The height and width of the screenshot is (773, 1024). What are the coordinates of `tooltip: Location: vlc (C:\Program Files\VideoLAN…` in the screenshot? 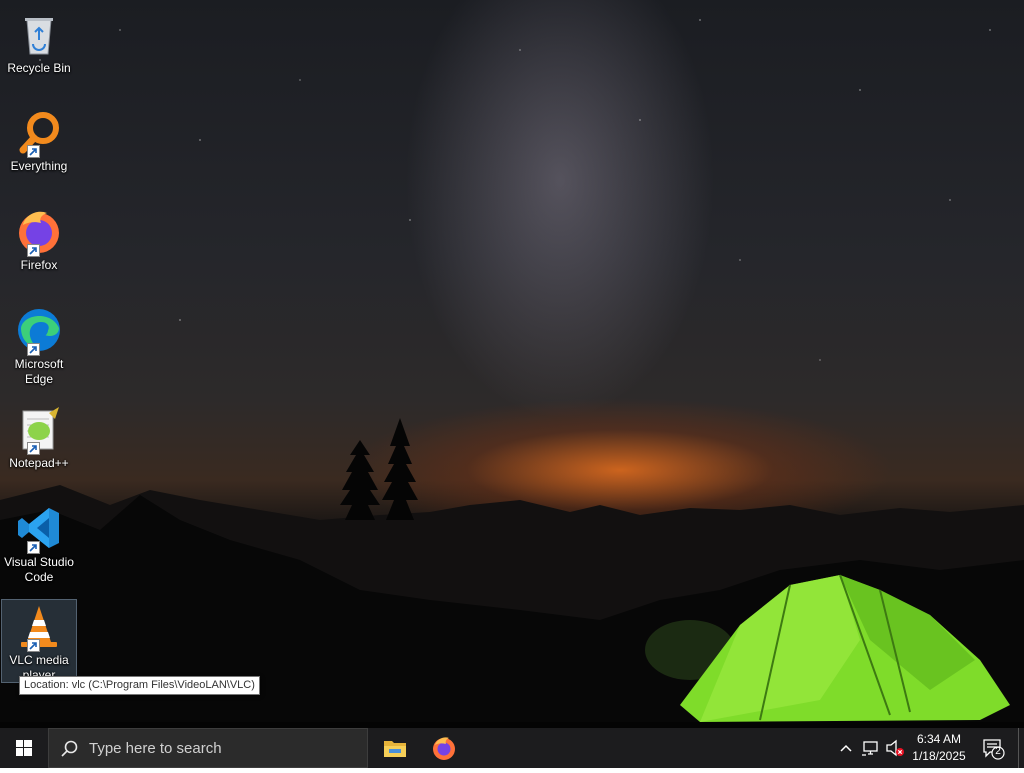 It's located at (139, 685).